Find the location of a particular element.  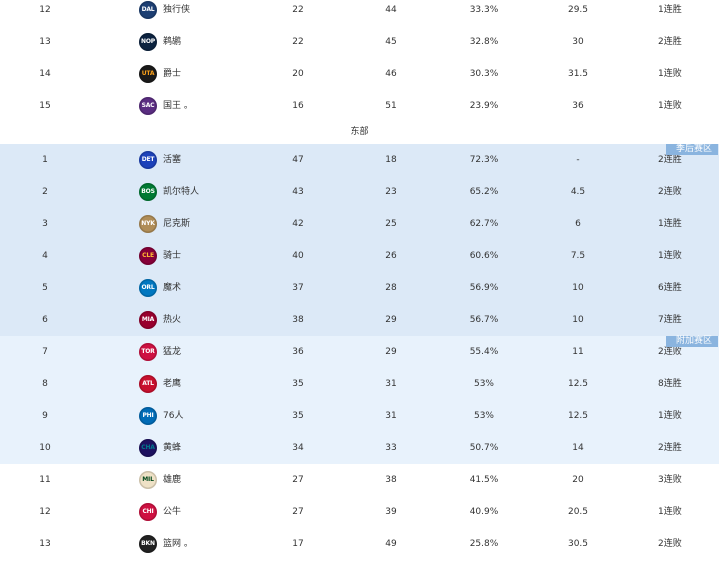

team-name: 爵士 is located at coordinates (172, 74).